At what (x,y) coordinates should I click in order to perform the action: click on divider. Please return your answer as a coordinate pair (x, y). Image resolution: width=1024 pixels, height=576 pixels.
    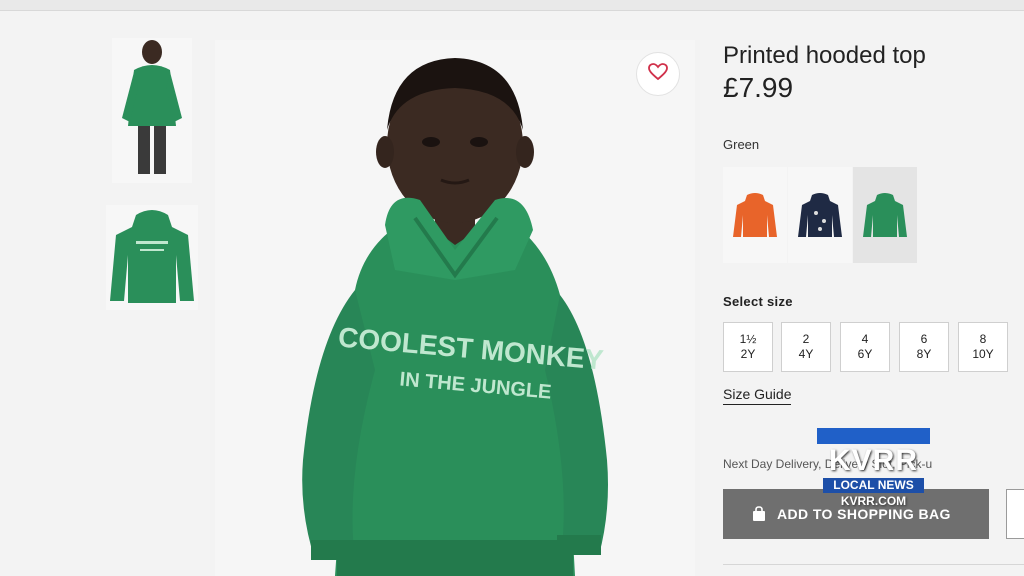
    Looking at the image, I should click on (873, 564).